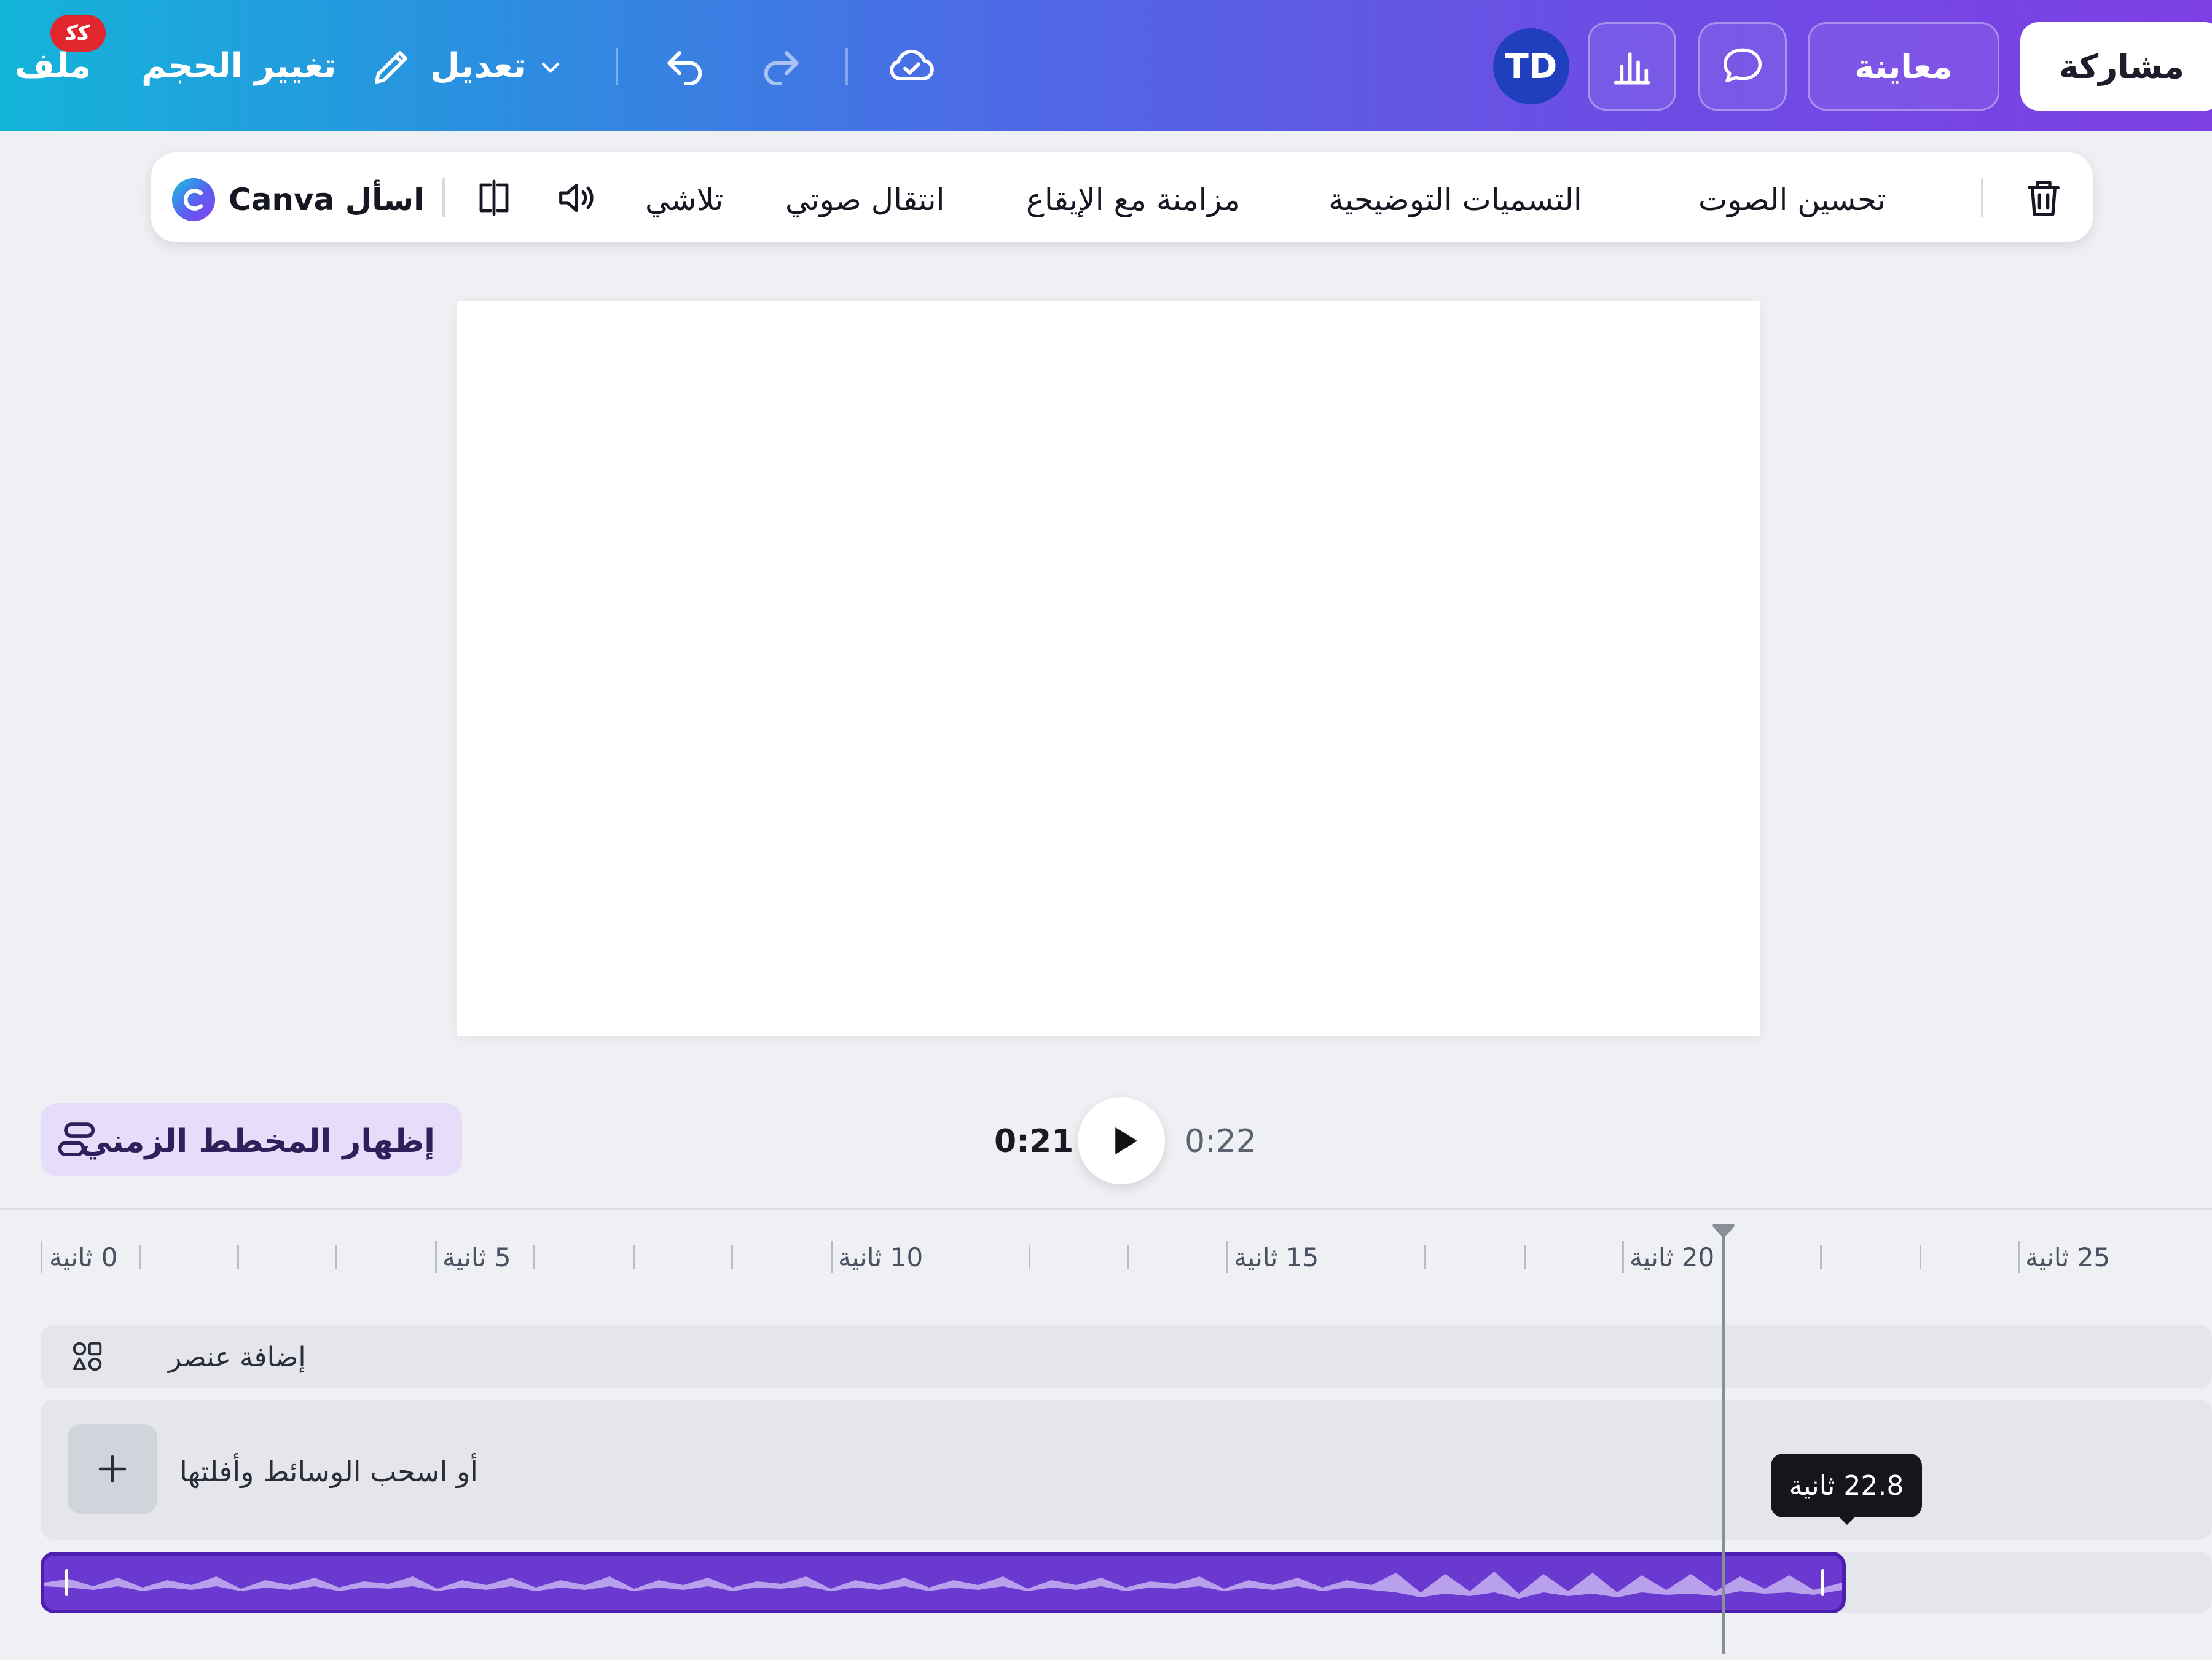 This screenshot has width=2212, height=1660. Describe the element at coordinates (391, 67) in the screenshot. I see `pencil-icon` at that location.